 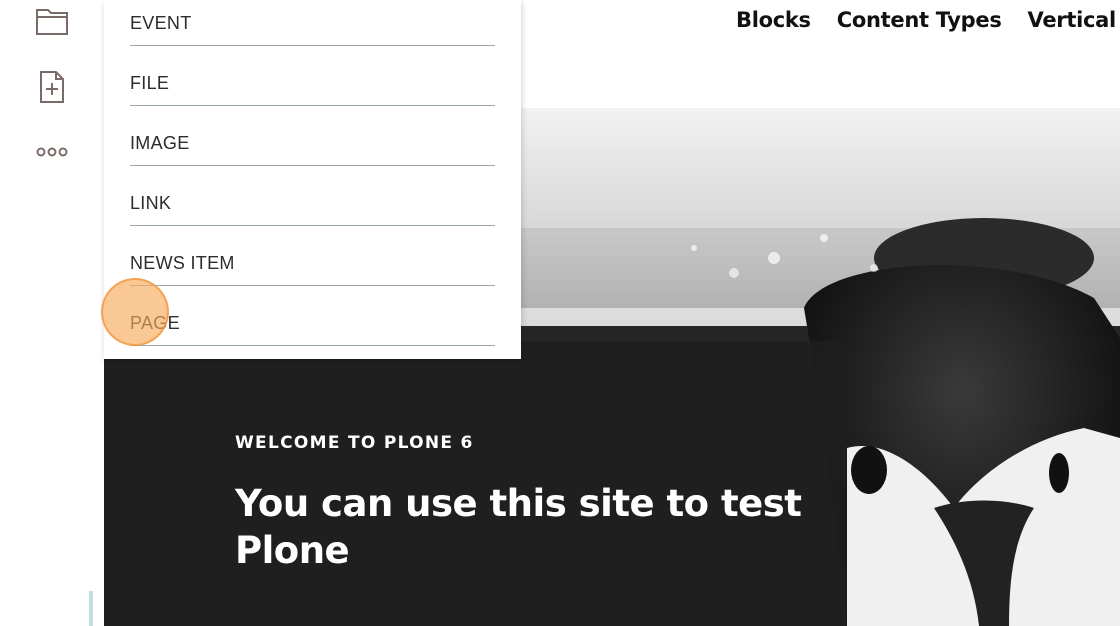 What do you see at coordinates (161, 23) in the screenshot?
I see `menu-item-label: EVENT` at bounding box center [161, 23].